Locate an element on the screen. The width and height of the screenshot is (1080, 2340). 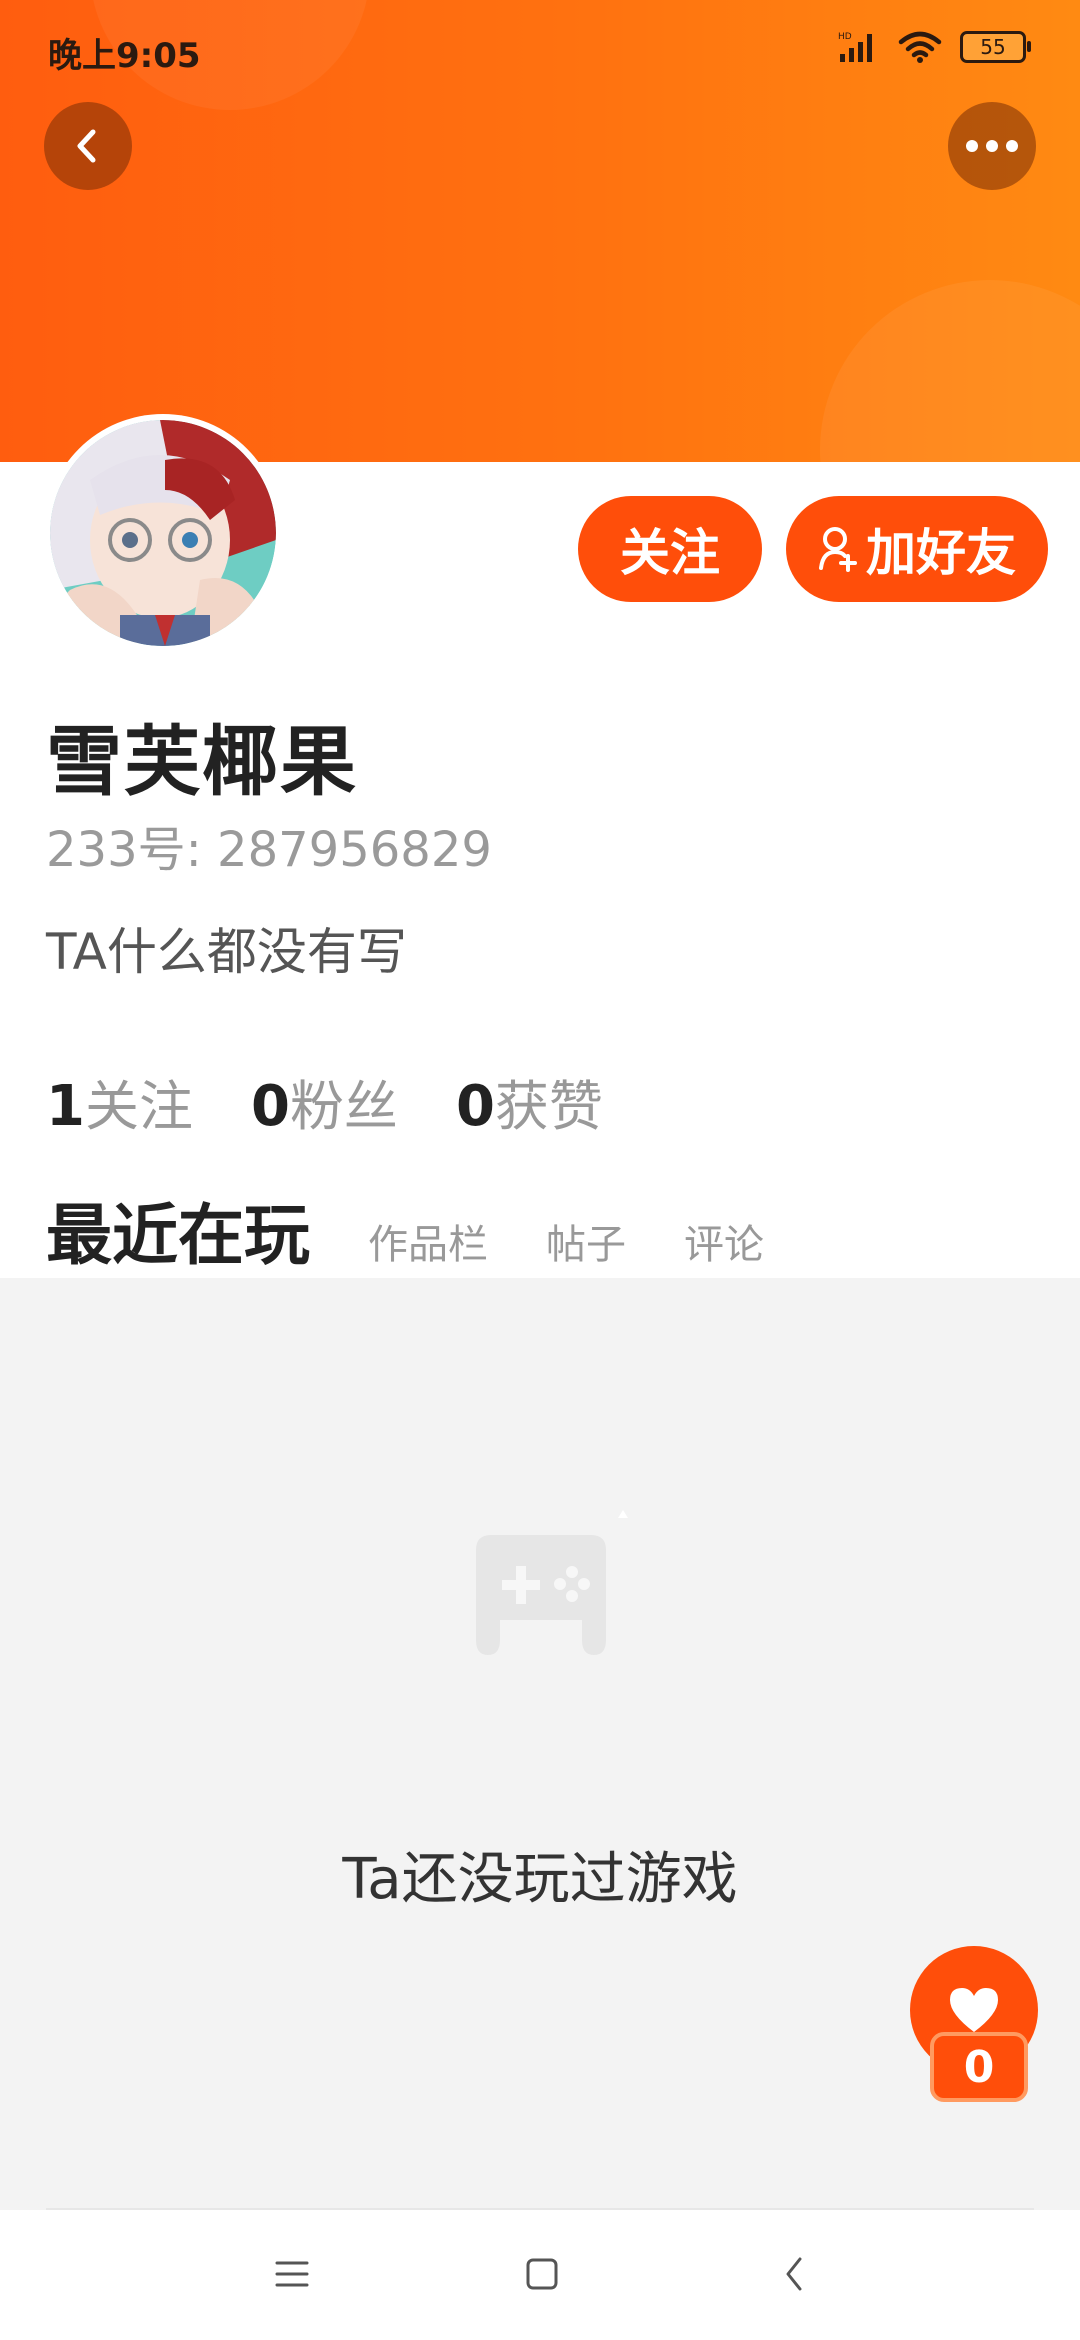
profile-name: 雪芙椰果 is located at coordinates (202, 761).